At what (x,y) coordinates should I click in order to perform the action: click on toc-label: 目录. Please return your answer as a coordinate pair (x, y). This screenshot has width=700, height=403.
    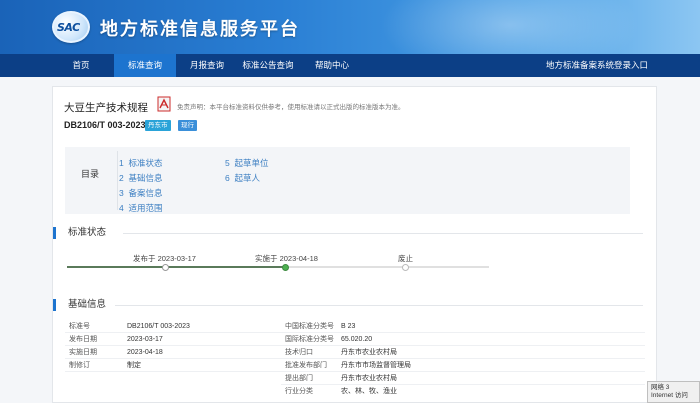
    Looking at the image, I should click on (90, 174).